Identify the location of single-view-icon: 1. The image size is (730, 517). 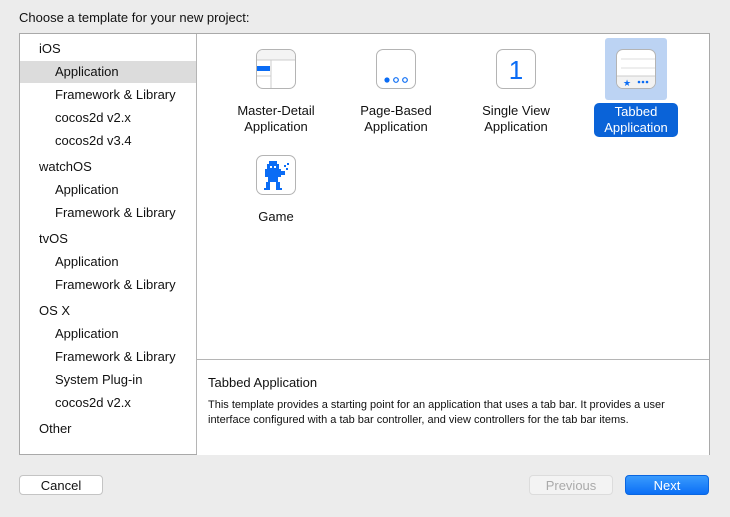
(516, 69).